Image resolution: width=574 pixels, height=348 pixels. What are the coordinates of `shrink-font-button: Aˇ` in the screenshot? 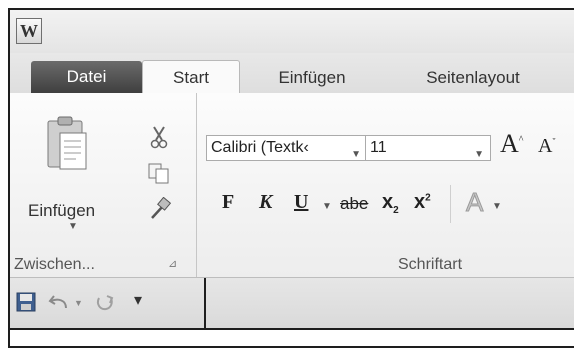 It's located at (546, 146).